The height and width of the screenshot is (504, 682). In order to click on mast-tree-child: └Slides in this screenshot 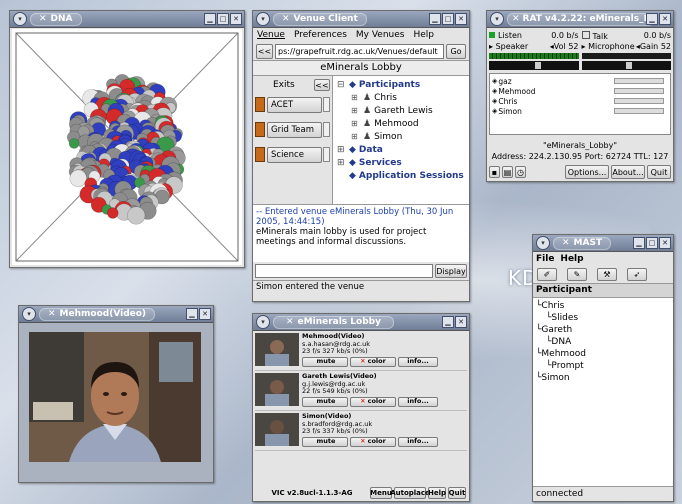, I will do `click(603, 318)`.